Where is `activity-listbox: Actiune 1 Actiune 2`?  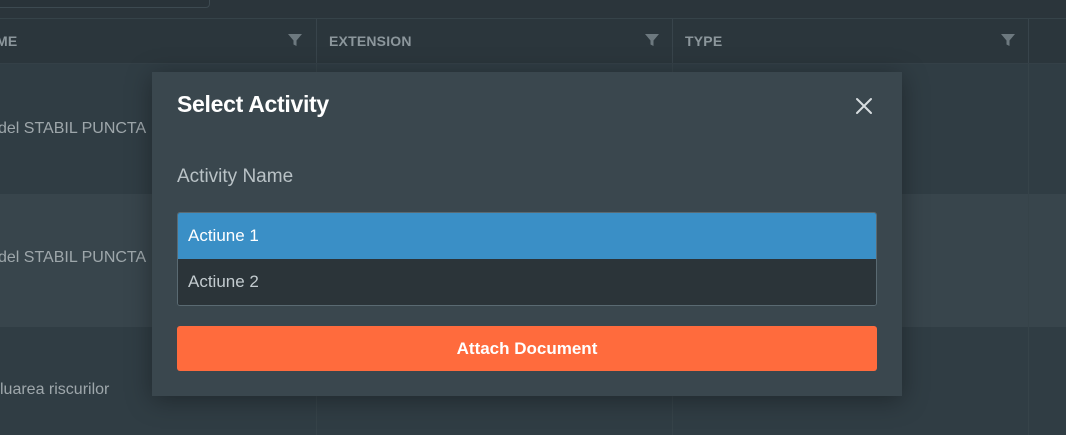
activity-listbox: Actiune 1 Actiune 2 is located at coordinates (527, 259).